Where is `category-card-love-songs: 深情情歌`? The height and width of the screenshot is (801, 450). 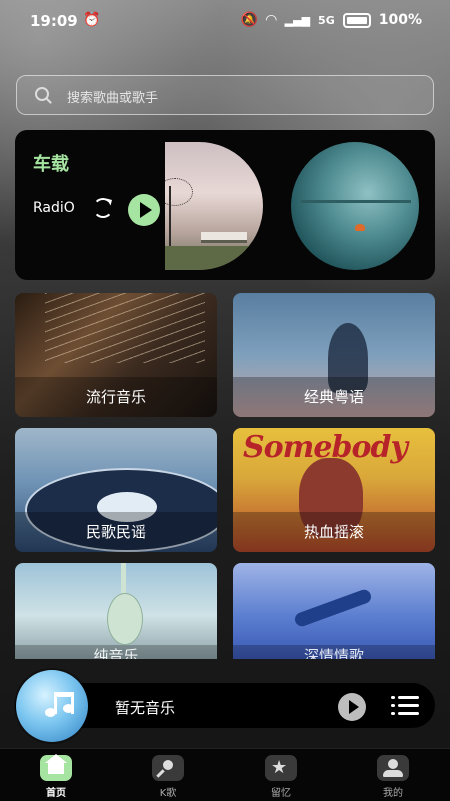
category-card-love-songs: 深情情歌 is located at coordinates (334, 611).